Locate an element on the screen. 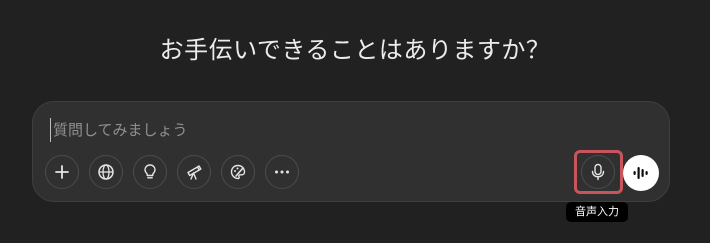 The image size is (710, 243). lightbulb-icon is located at coordinates (150, 171).